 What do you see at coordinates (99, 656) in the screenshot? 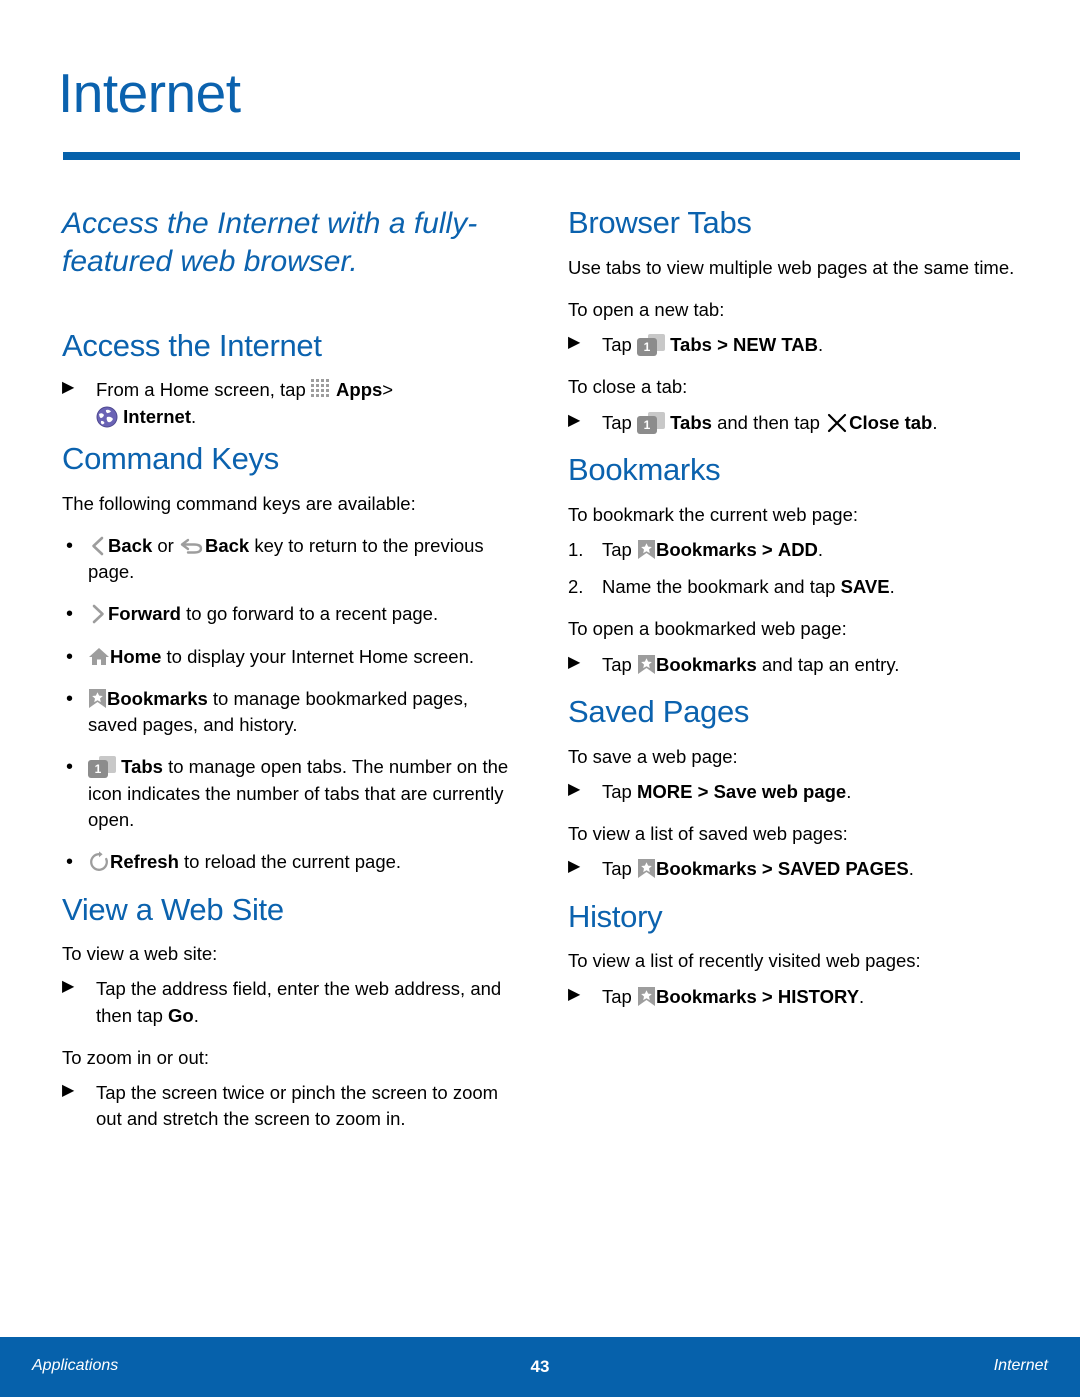
I see `home-icon` at bounding box center [99, 656].